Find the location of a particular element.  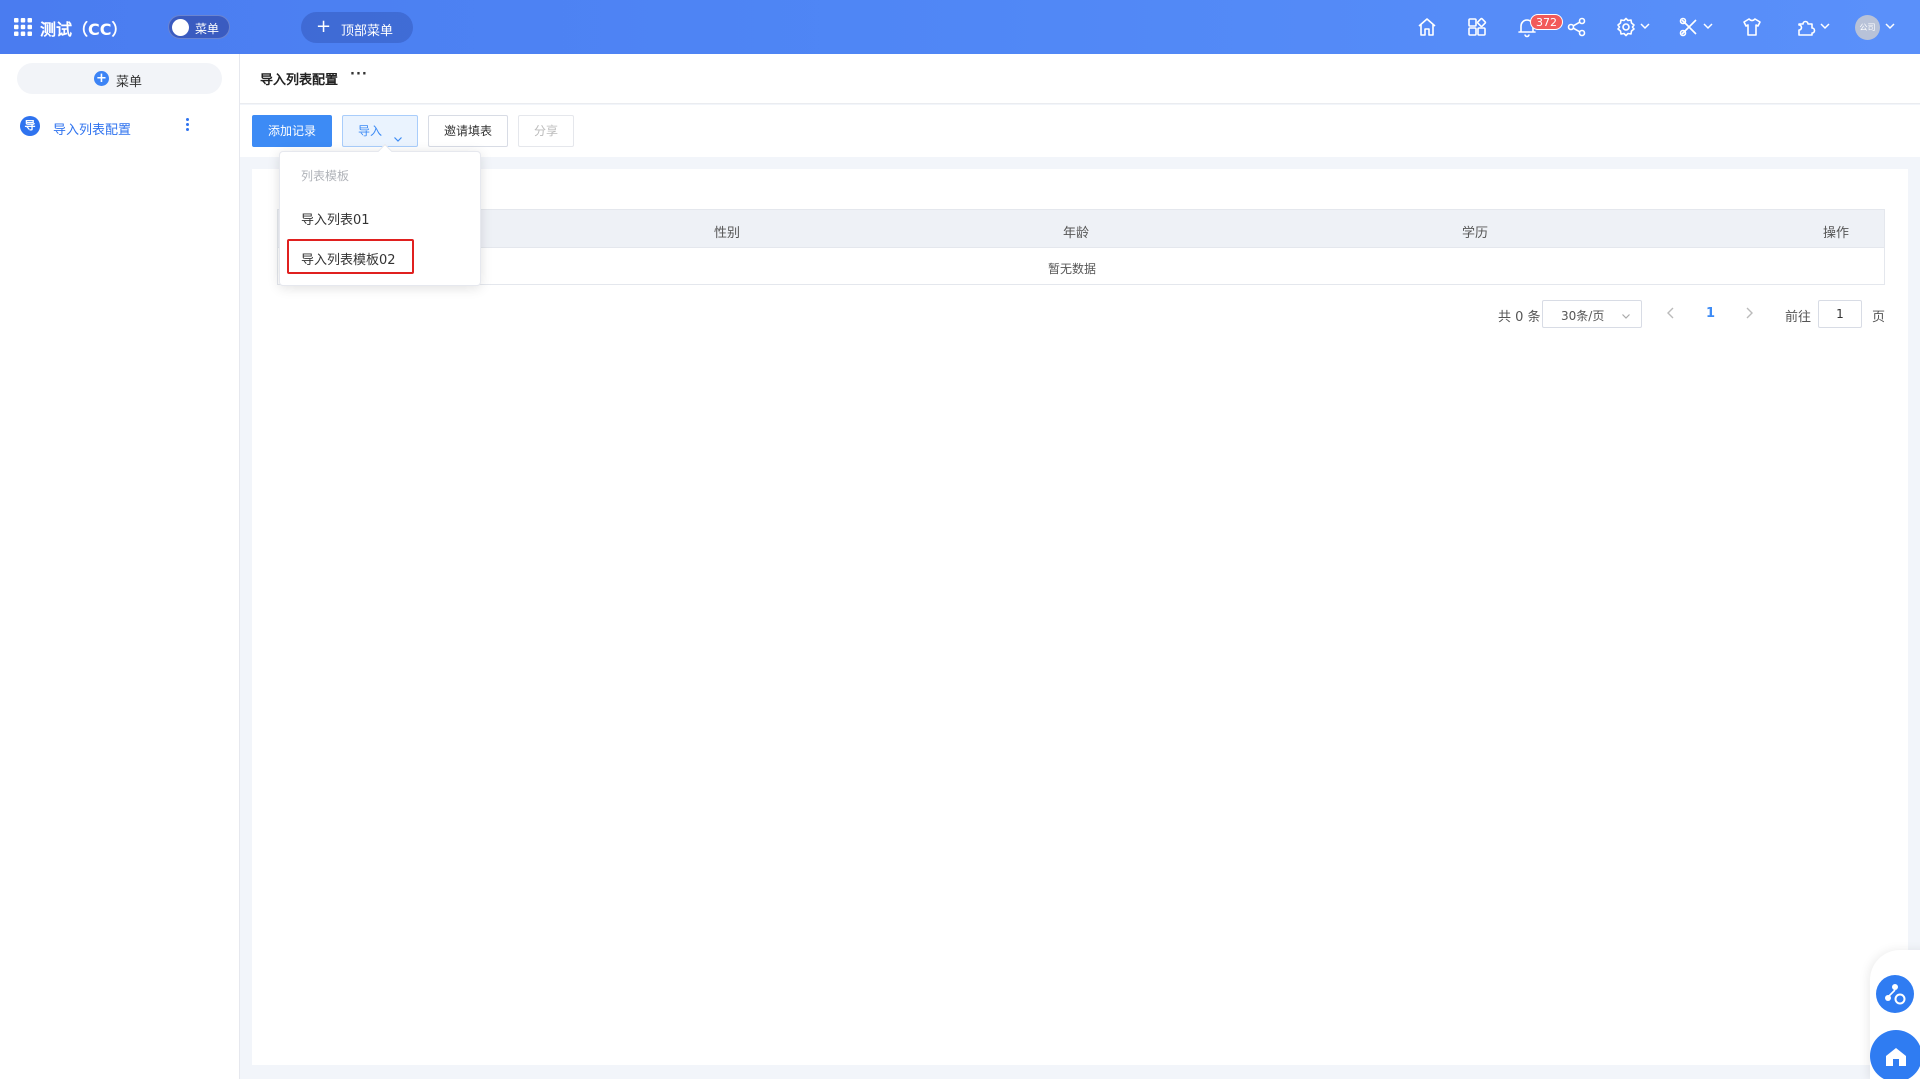

sidebar-item-import-list-config: 导 导入列表配置 is located at coordinates (119, 126).